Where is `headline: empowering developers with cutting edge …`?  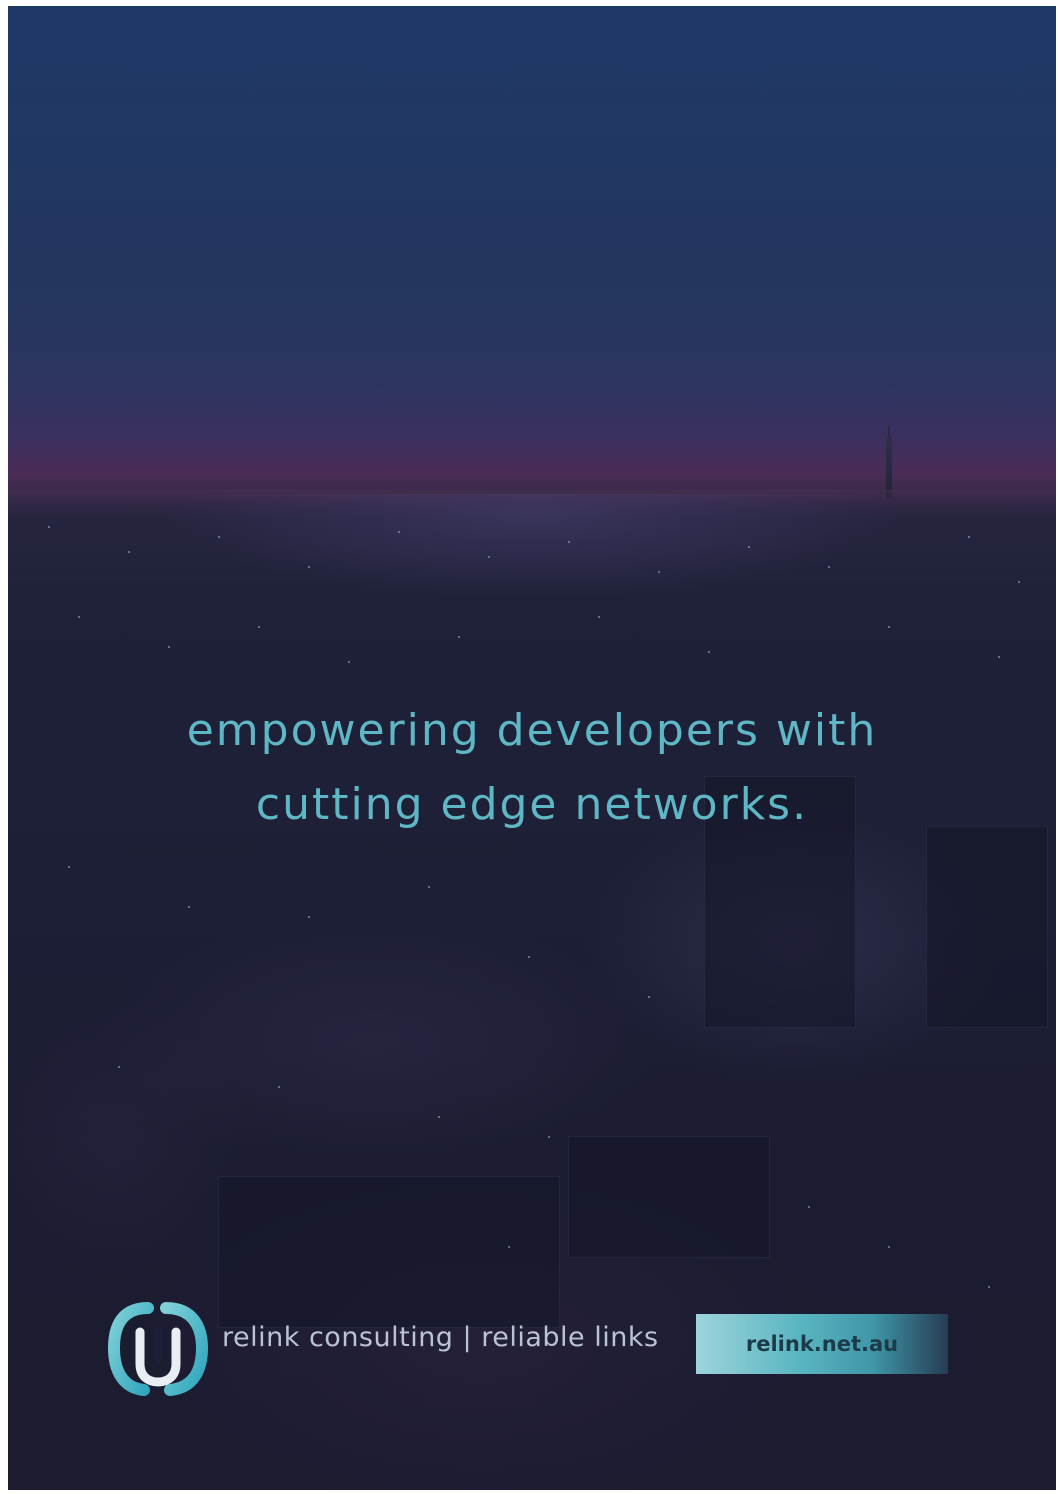
headline: empowering developers with cutting edge … is located at coordinates (532, 768).